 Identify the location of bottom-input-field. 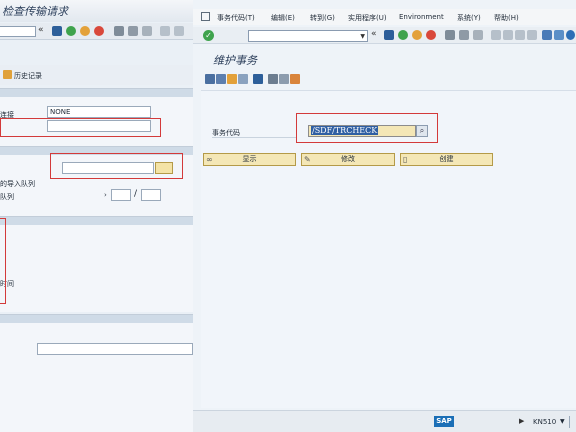
(115, 349).